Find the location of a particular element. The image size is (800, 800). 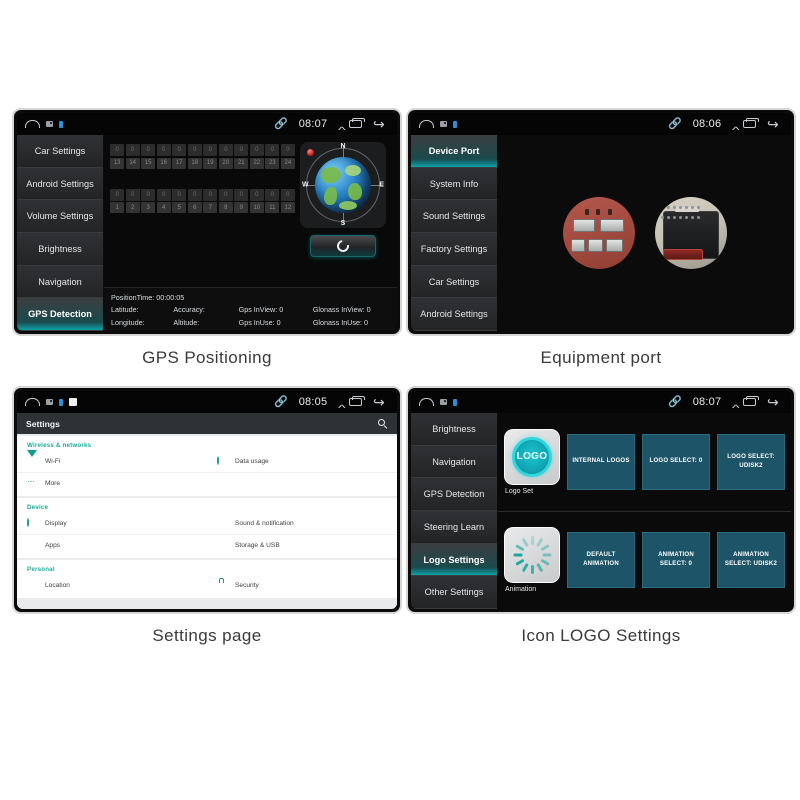

sidebar-item-logo-settings: Logo Settings is located at coordinates (454, 560).